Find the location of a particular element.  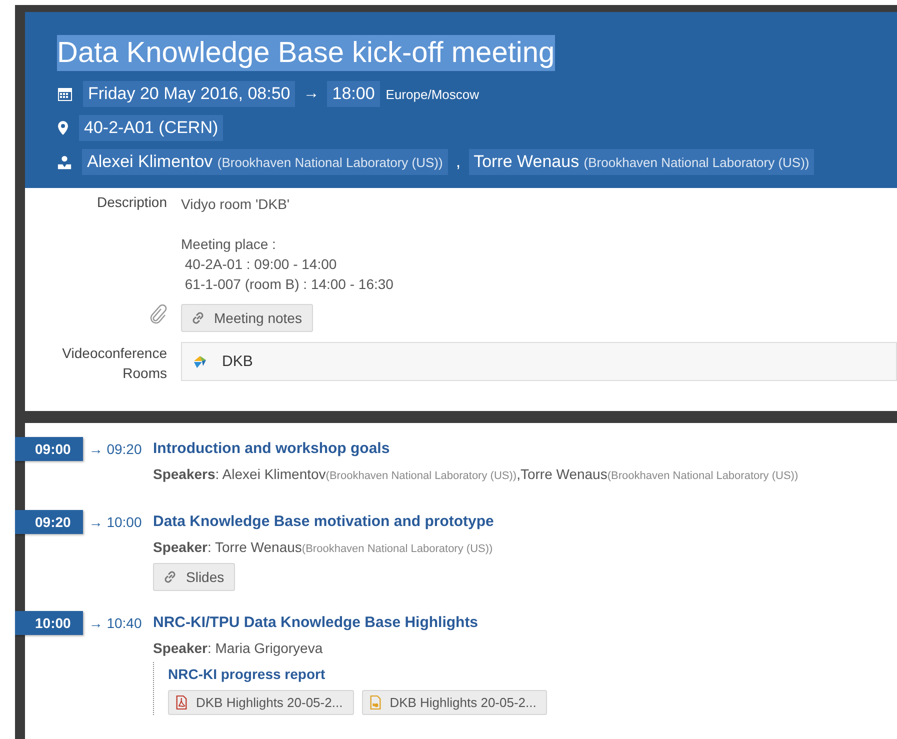

arrow-text: → is located at coordinates (311, 94).